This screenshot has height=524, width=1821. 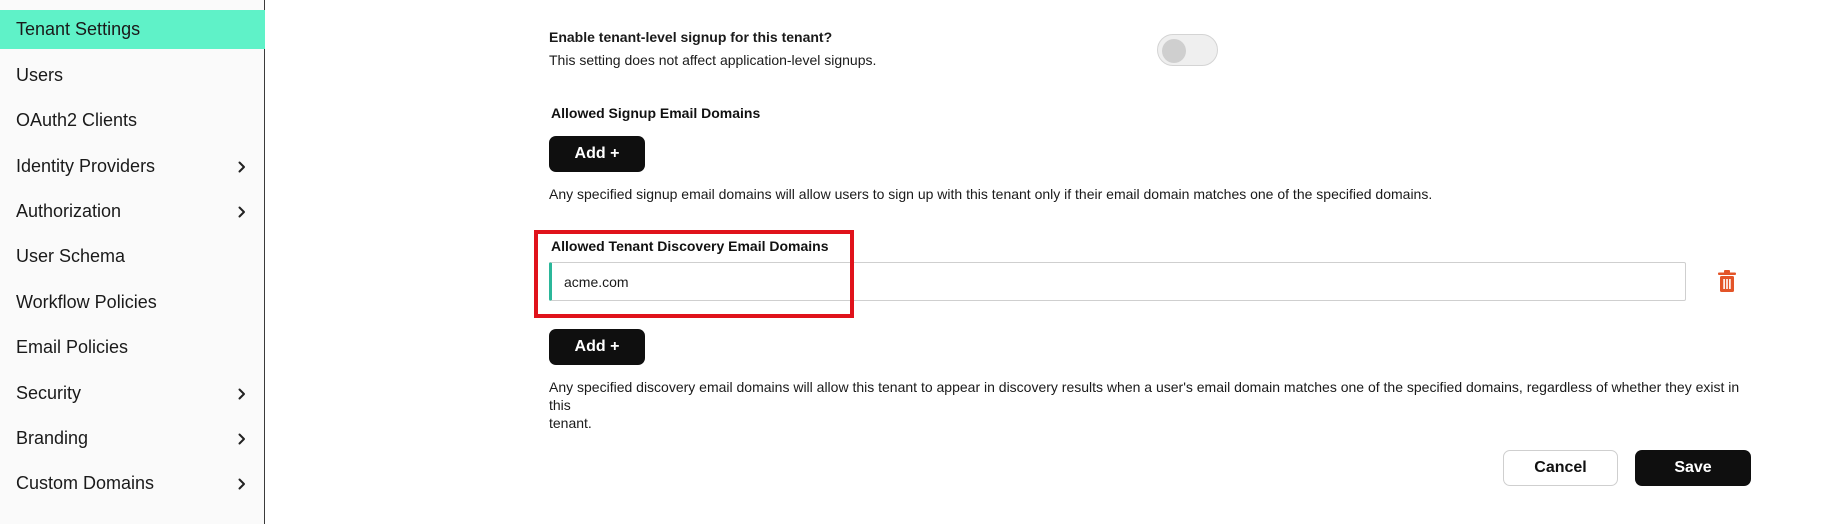 I want to click on sidebar-item-label: Branding, so click(x=52, y=438).